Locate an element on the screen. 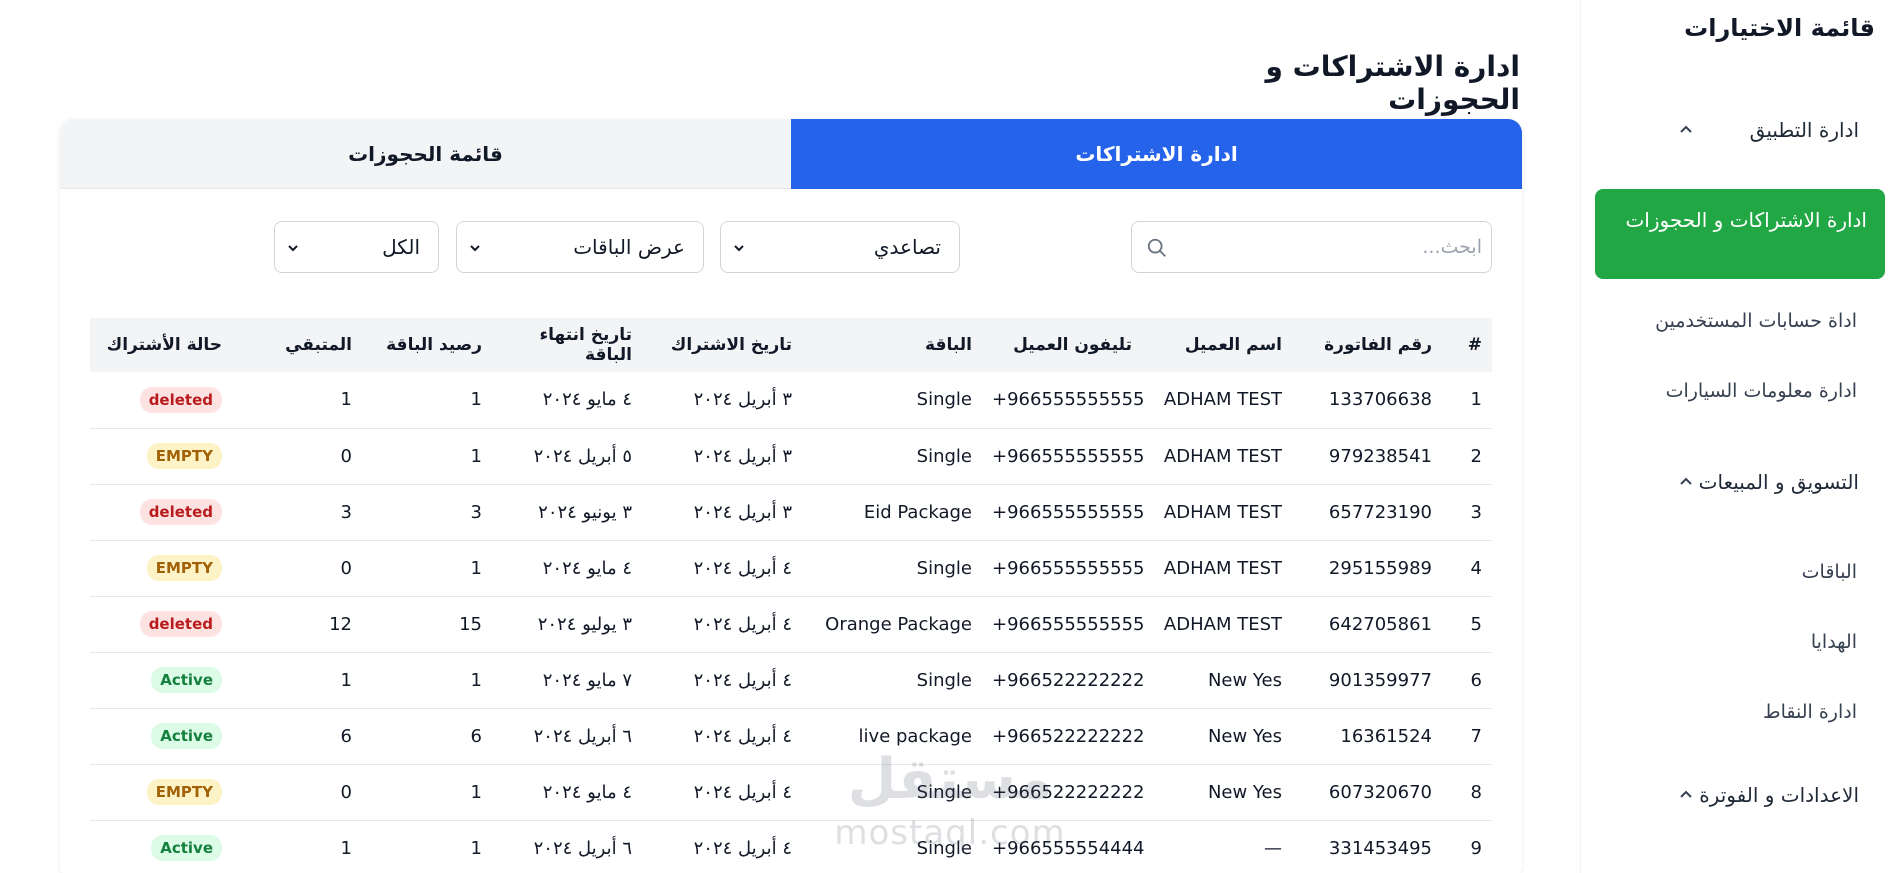  sidebar-item-user-accounts: اداة حسابات المستخدمين is located at coordinates (1756, 321).